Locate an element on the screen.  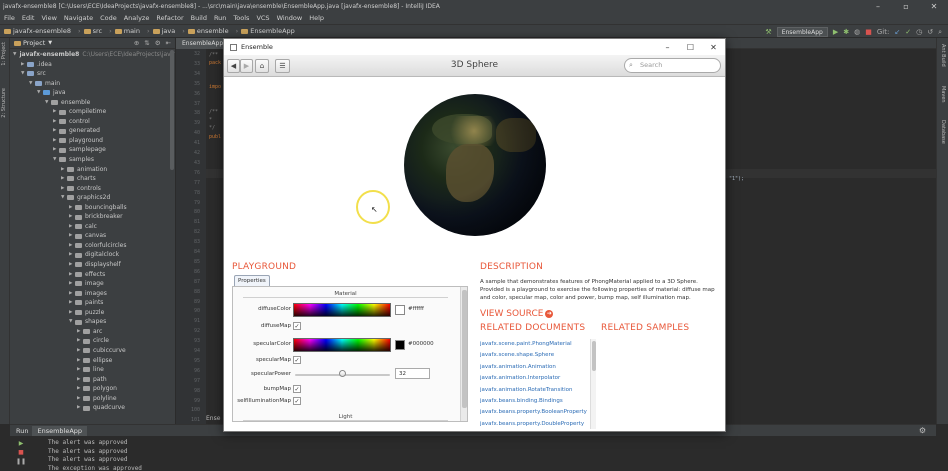
maximize-icon: ☐ is located at coordinates (690, 47).